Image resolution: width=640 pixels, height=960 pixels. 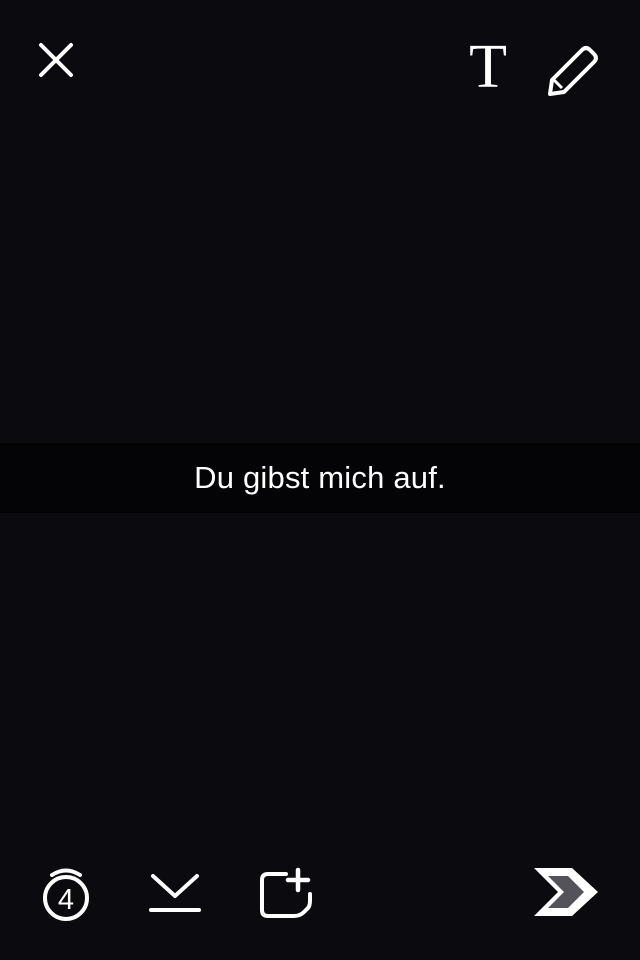 I want to click on timer-button: 4, so click(x=66, y=893).